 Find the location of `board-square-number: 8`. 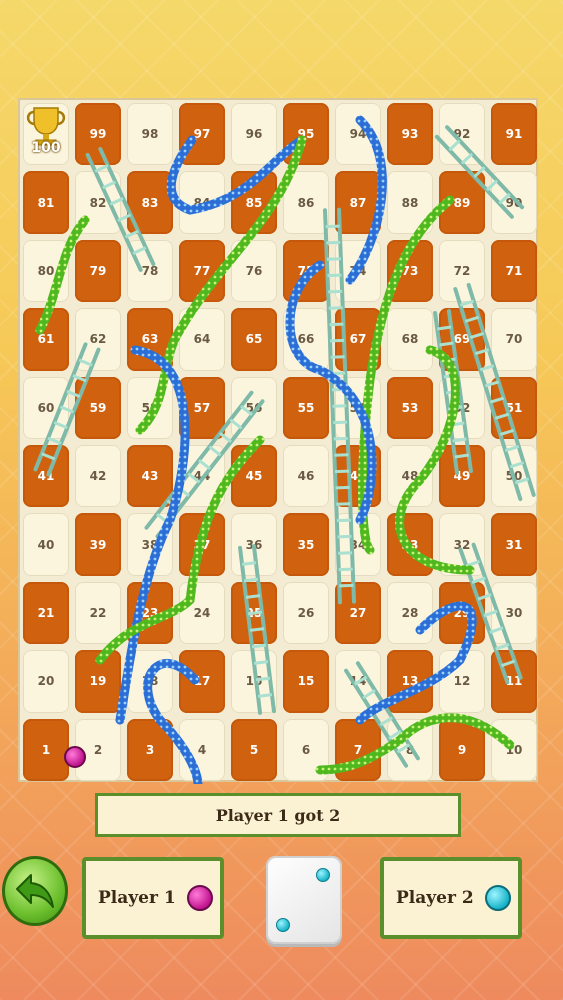

board-square-number: 8 is located at coordinates (410, 749).